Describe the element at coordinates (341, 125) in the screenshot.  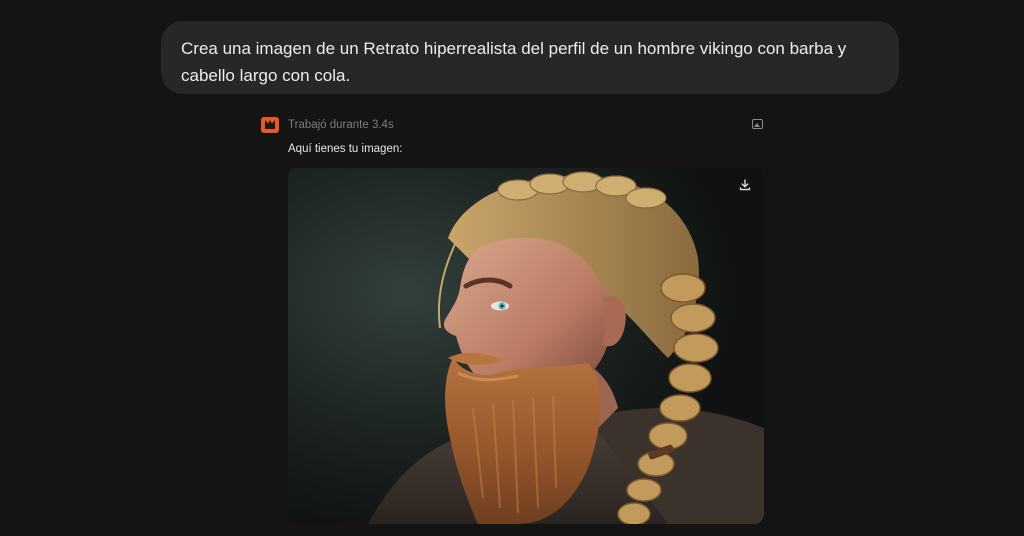
I see `worked-duration-text: Trabajó durante 3.4s` at that location.